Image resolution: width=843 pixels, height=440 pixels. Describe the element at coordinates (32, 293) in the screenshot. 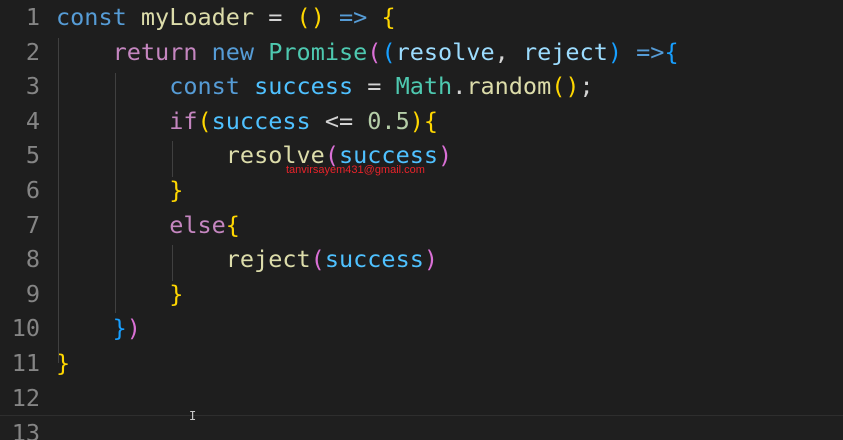

I see `line-number: 9` at that location.